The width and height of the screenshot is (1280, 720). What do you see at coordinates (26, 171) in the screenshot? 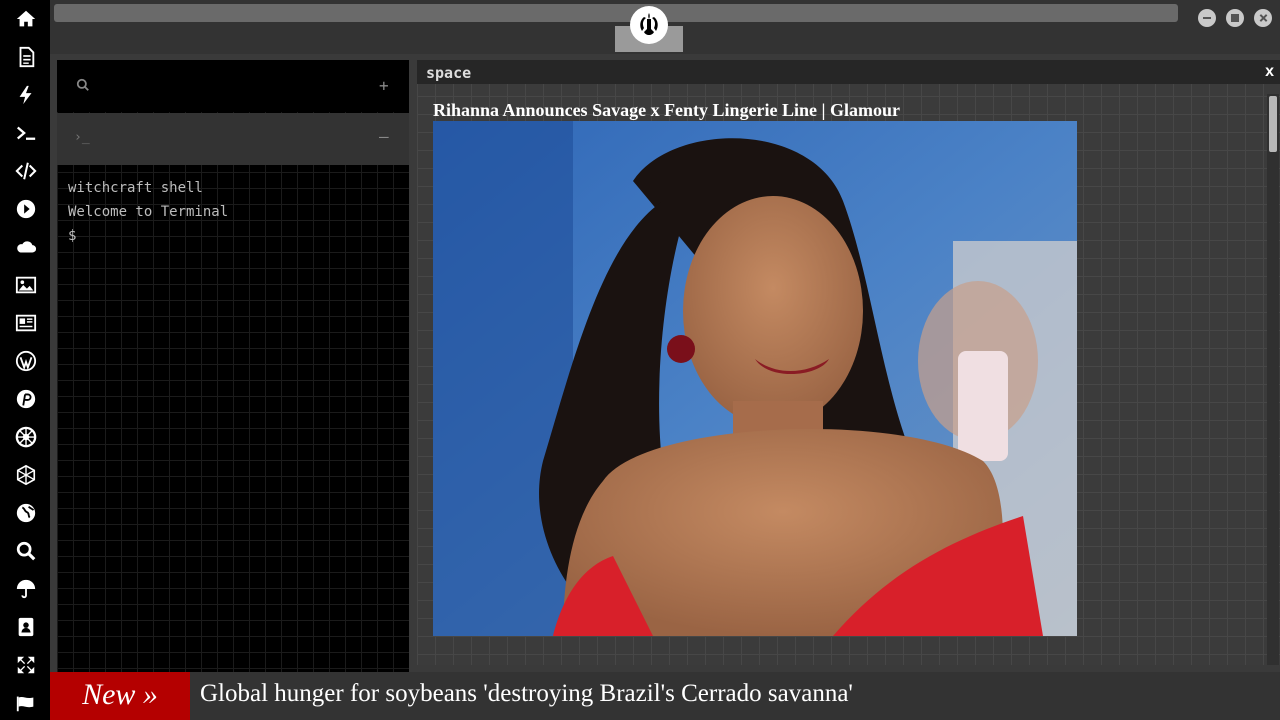
I see `code-icon` at bounding box center [26, 171].